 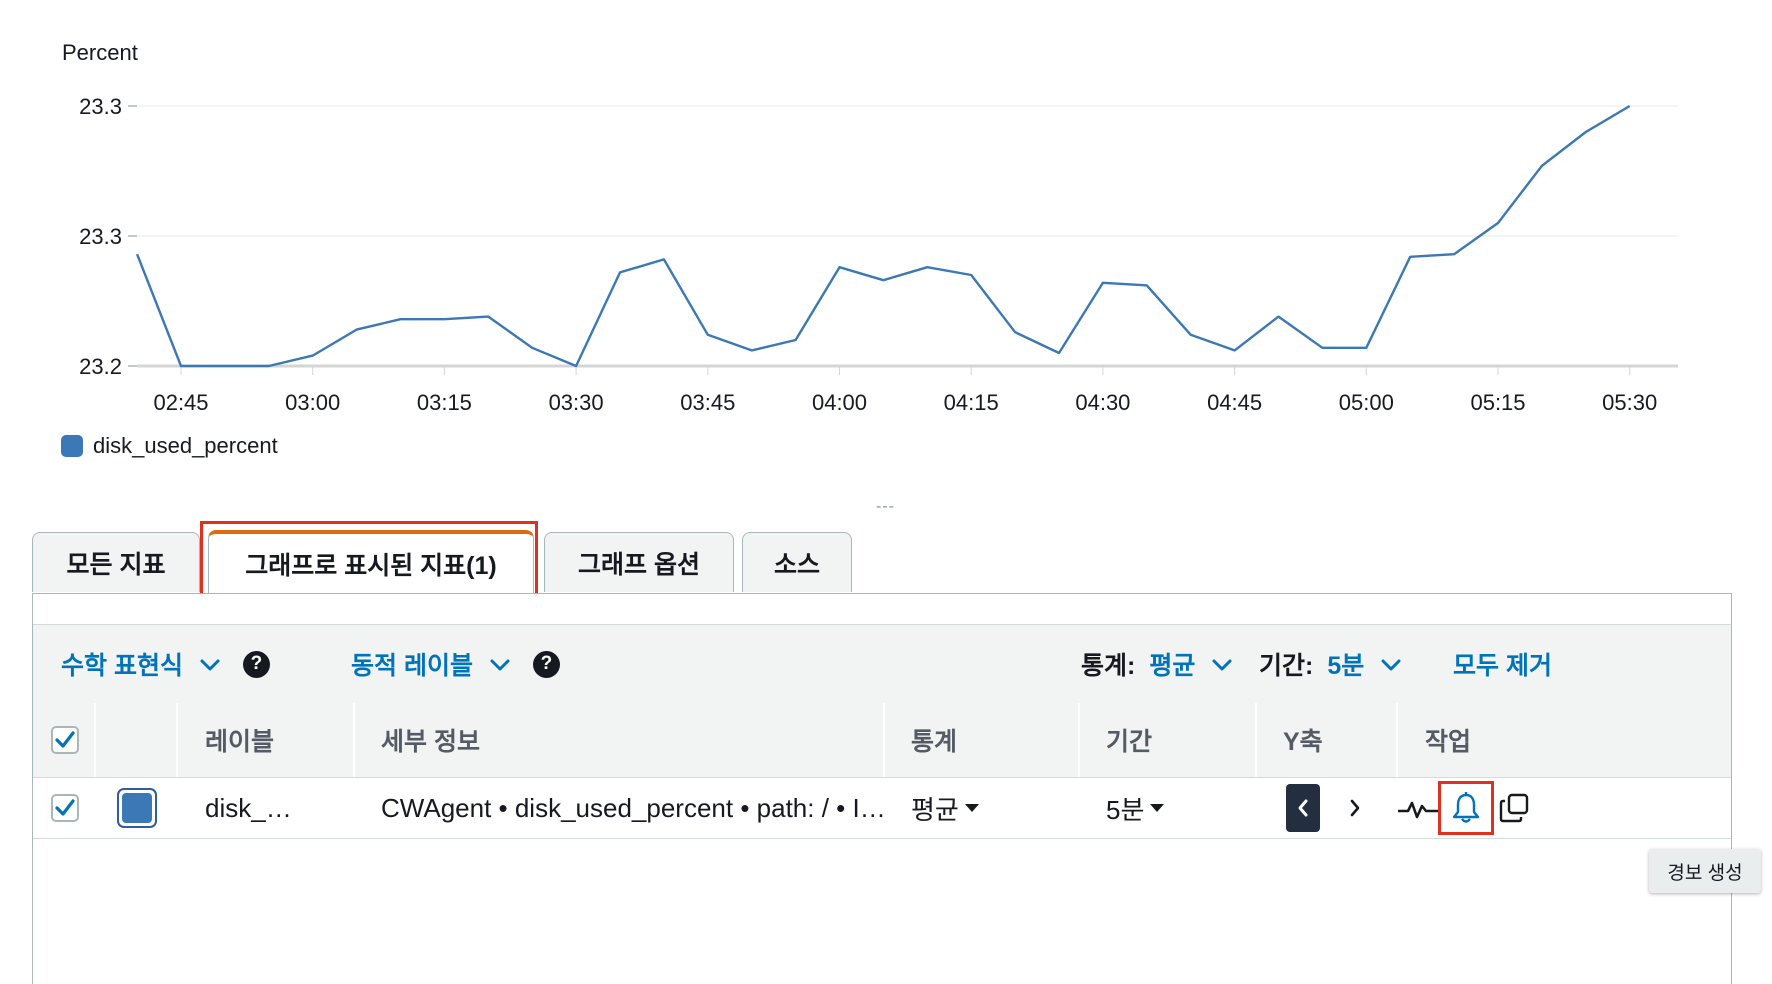 I want to click on period-group: 기간: 5분, so click(x=1330, y=664).